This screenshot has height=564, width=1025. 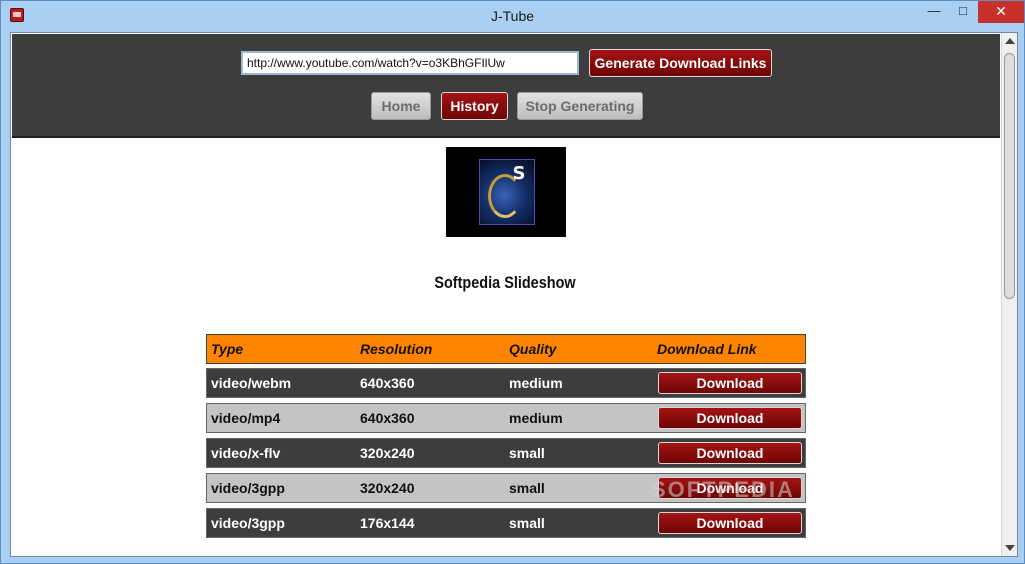 What do you see at coordinates (1001, 12) in the screenshot?
I see `close-button: ✕` at bounding box center [1001, 12].